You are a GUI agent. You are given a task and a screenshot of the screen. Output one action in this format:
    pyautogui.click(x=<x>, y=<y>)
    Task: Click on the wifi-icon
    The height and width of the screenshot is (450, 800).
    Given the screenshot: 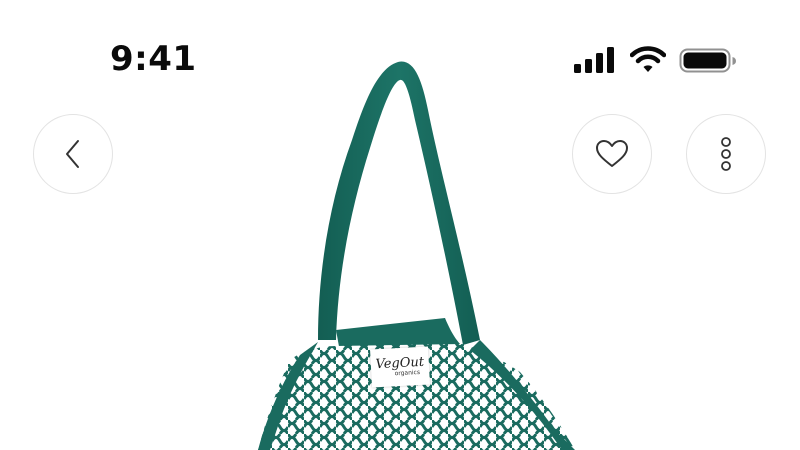 What is the action you would take?
    pyautogui.click(x=648, y=59)
    